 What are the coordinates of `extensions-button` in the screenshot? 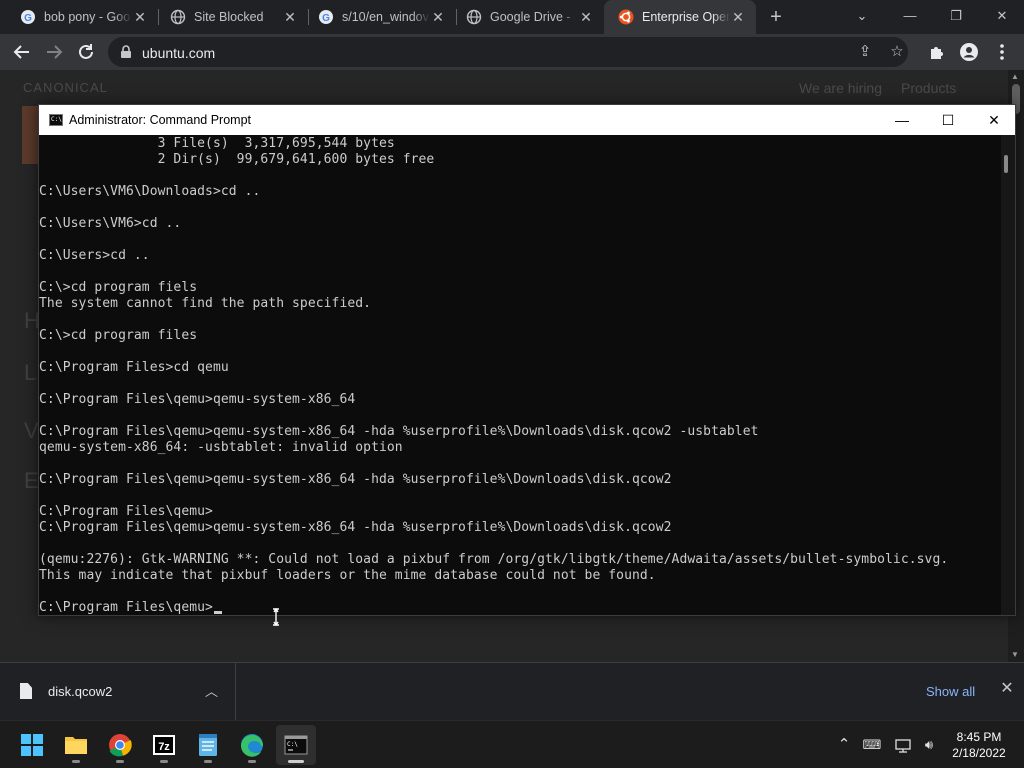 It's located at (937, 52).